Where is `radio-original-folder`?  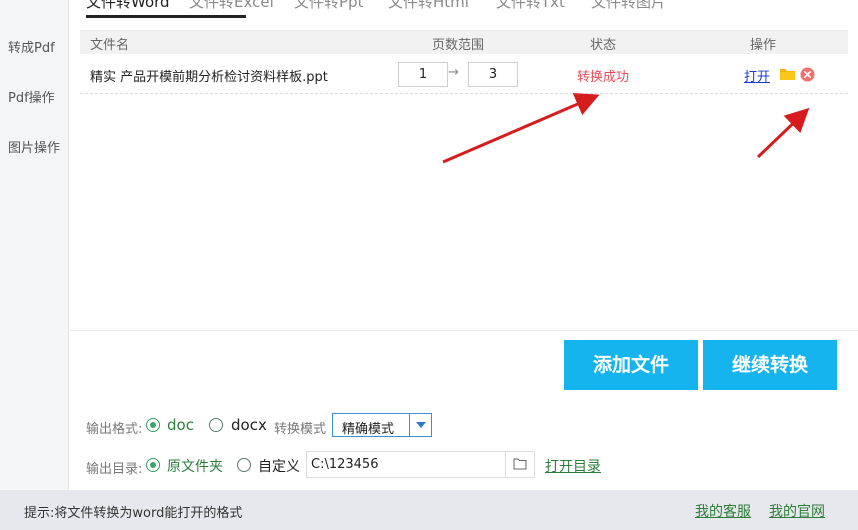 radio-original-folder is located at coordinates (153, 465).